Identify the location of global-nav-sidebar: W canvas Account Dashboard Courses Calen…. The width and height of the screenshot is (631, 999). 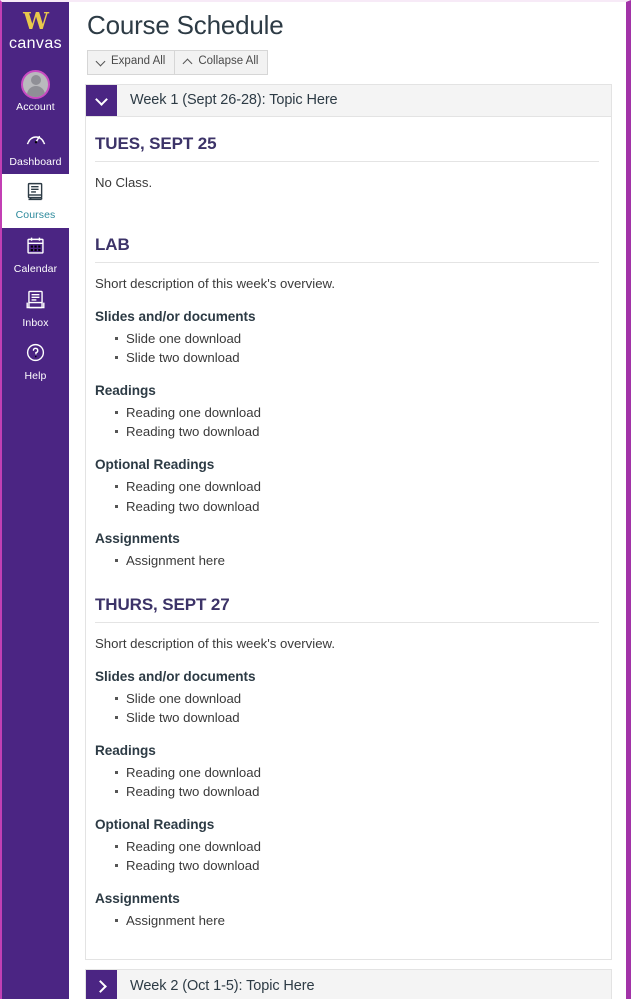
(35, 500).